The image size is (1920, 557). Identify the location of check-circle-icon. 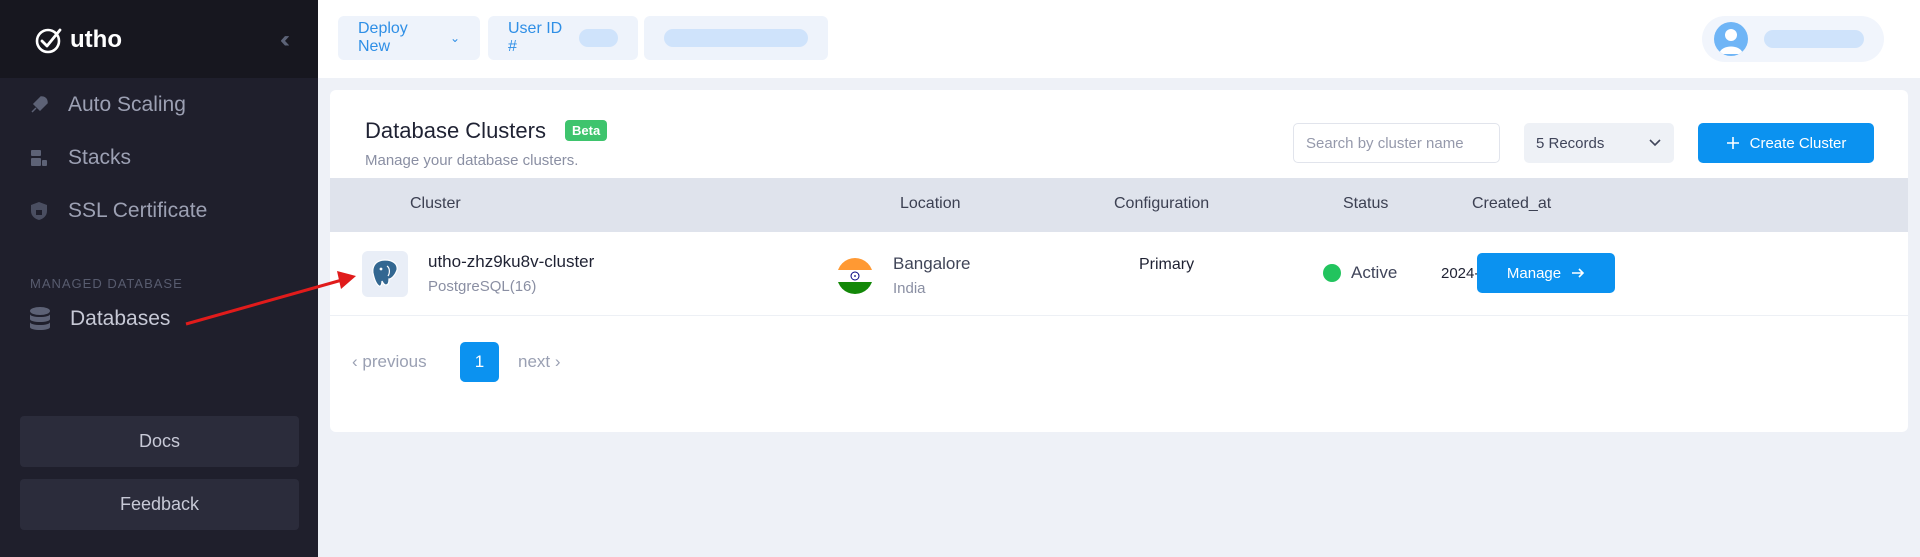
(48, 41).